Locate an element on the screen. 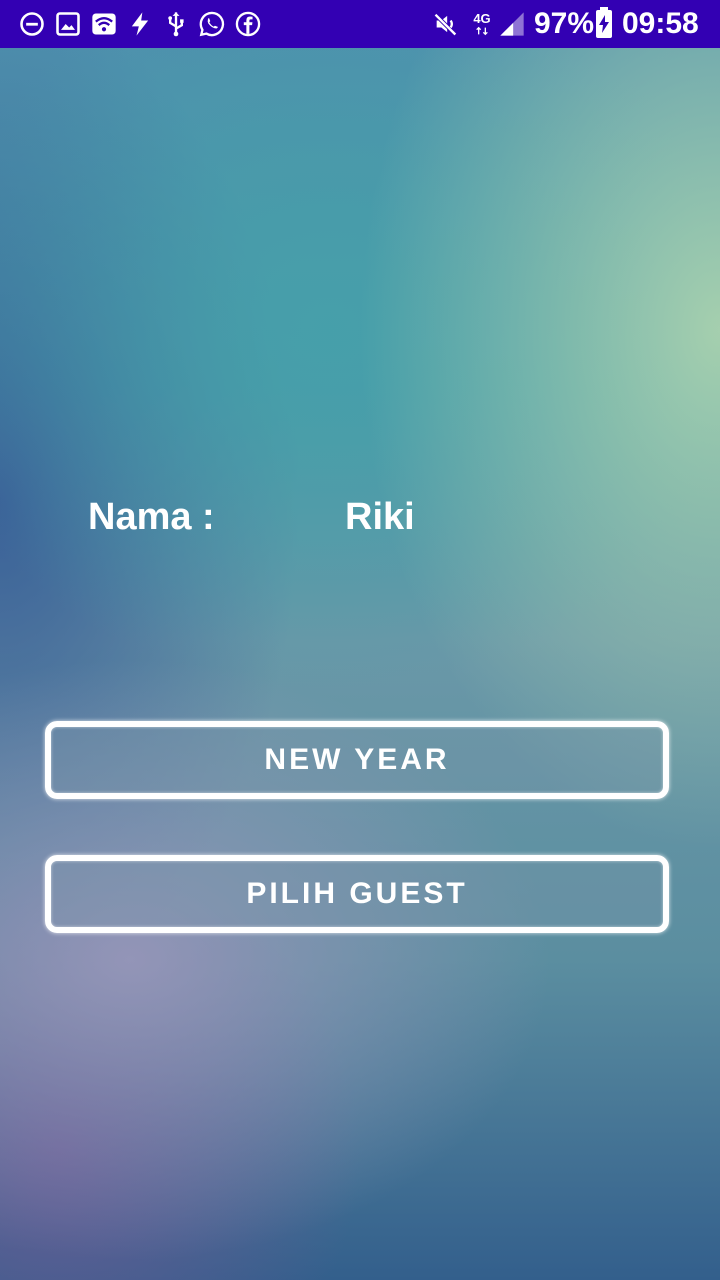 The width and height of the screenshot is (720, 1280). new-year-button-label: NEW YEAR is located at coordinates (357, 759).